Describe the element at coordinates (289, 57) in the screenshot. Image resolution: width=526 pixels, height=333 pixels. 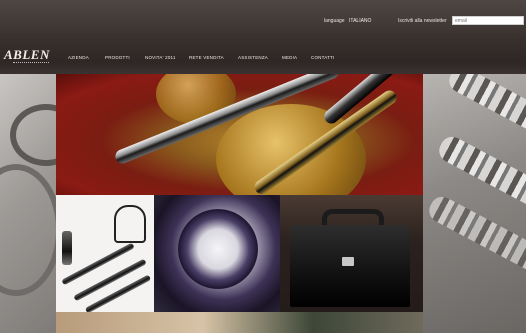
I see `nav-item-media: MEDIA` at that location.